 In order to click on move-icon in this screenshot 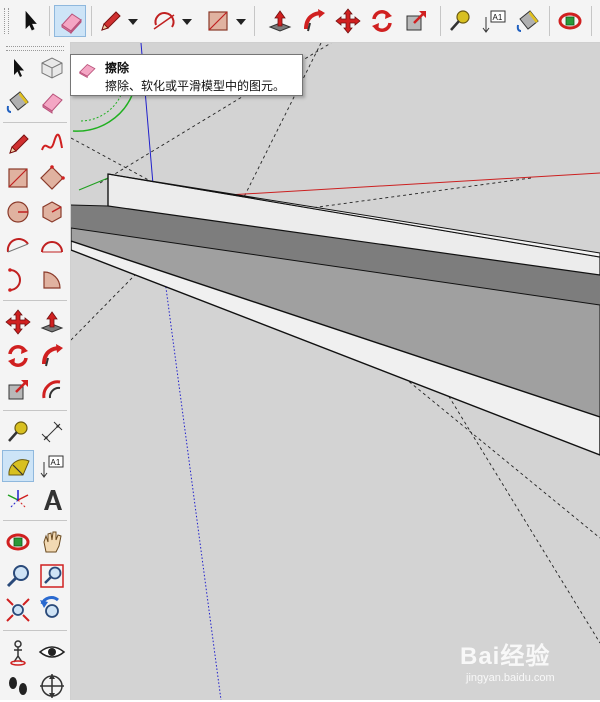, I will do `click(348, 21)`.